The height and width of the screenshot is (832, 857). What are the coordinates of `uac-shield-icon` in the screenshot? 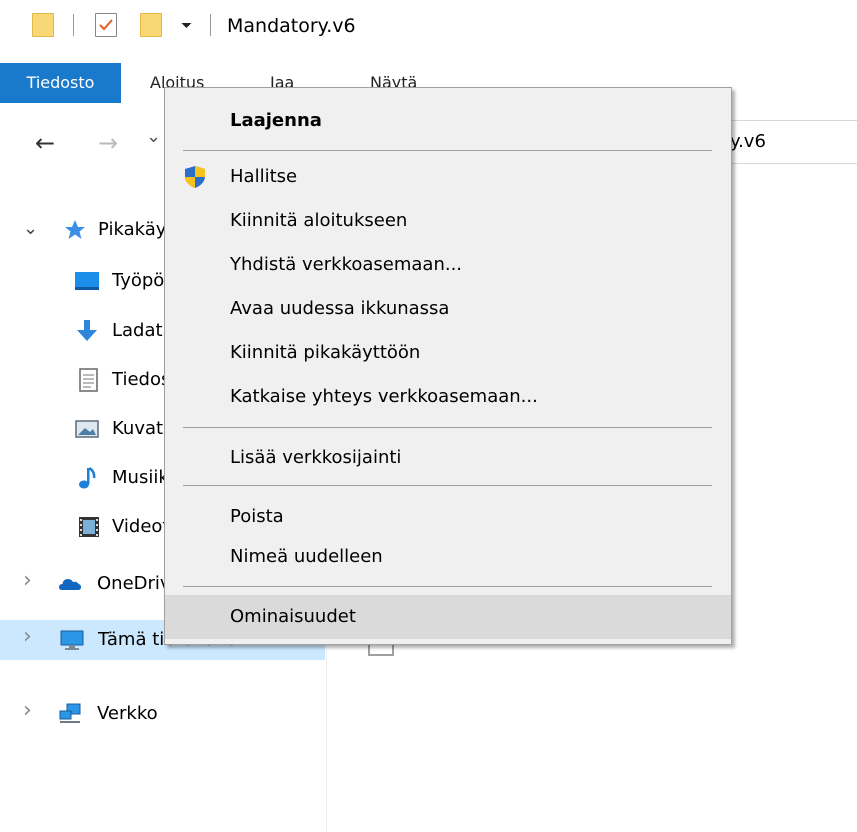 It's located at (195, 177).